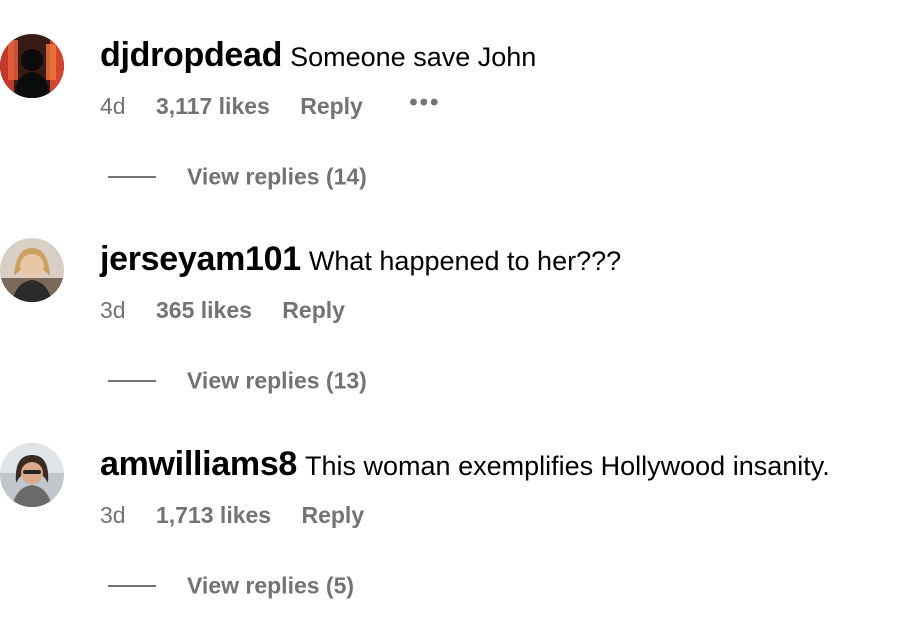  What do you see at coordinates (113, 106) in the screenshot?
I see `timestamp: 4d` at bounding box center [113, 106].